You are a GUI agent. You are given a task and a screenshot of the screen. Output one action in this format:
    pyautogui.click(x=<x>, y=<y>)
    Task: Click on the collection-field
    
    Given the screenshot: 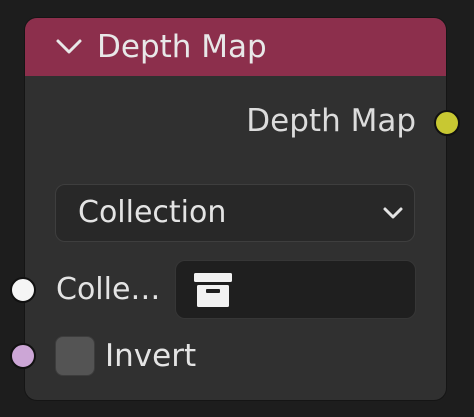 What is the action you would take?
    pyautogui.click(x=295, y=289)
    